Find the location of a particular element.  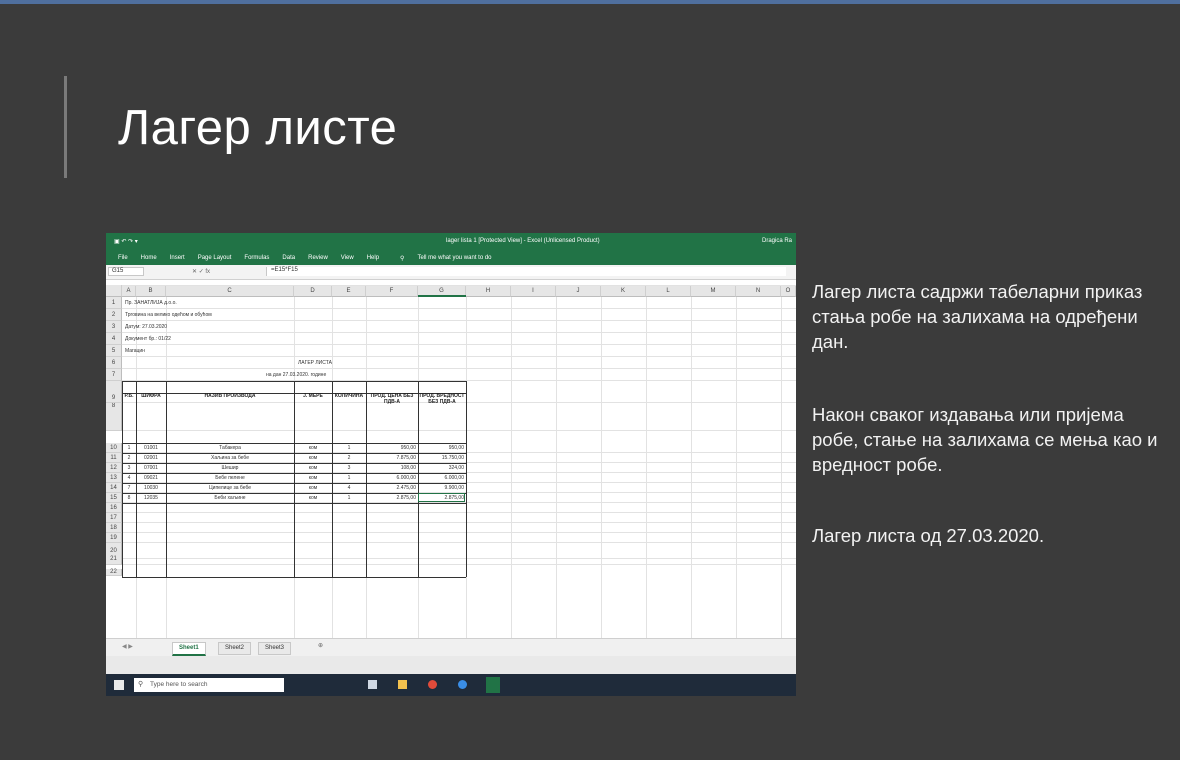

table-data-cell: 07001 is located at coordinates (151, 468).